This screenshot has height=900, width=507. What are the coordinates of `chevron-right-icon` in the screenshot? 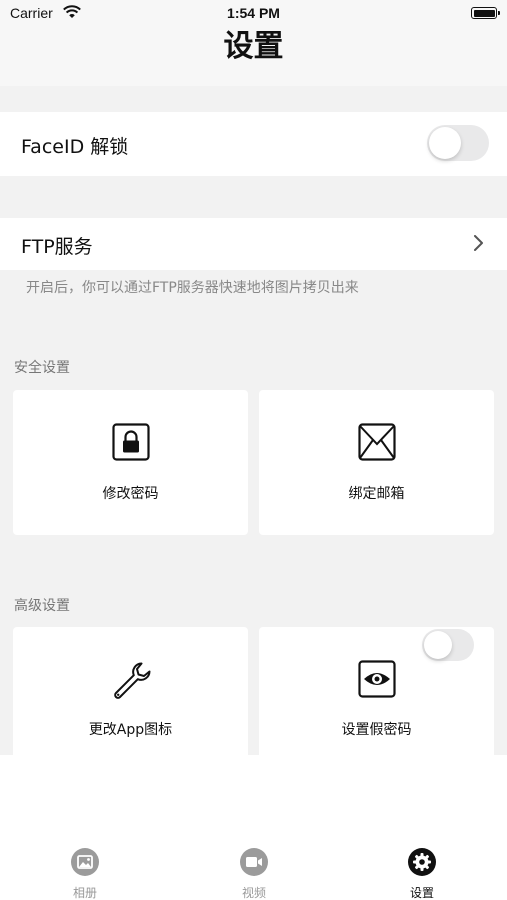 It's located at (478, 243).